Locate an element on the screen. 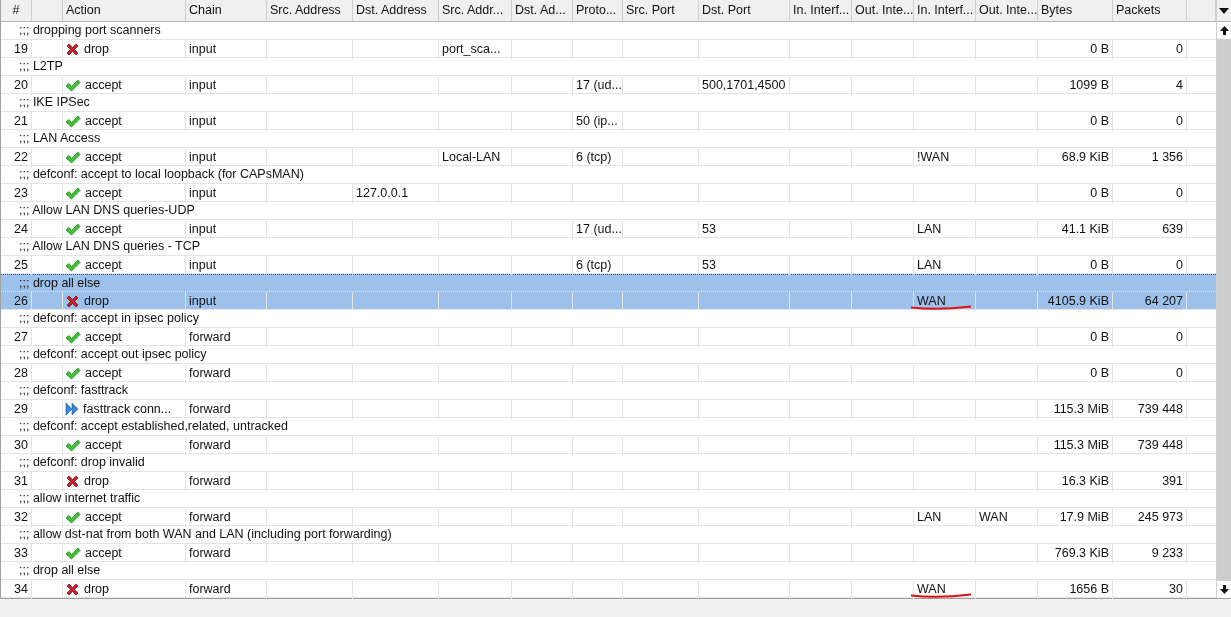  comment-row: ;;; defconf: drop invalid is located at coordinates (608, 463).